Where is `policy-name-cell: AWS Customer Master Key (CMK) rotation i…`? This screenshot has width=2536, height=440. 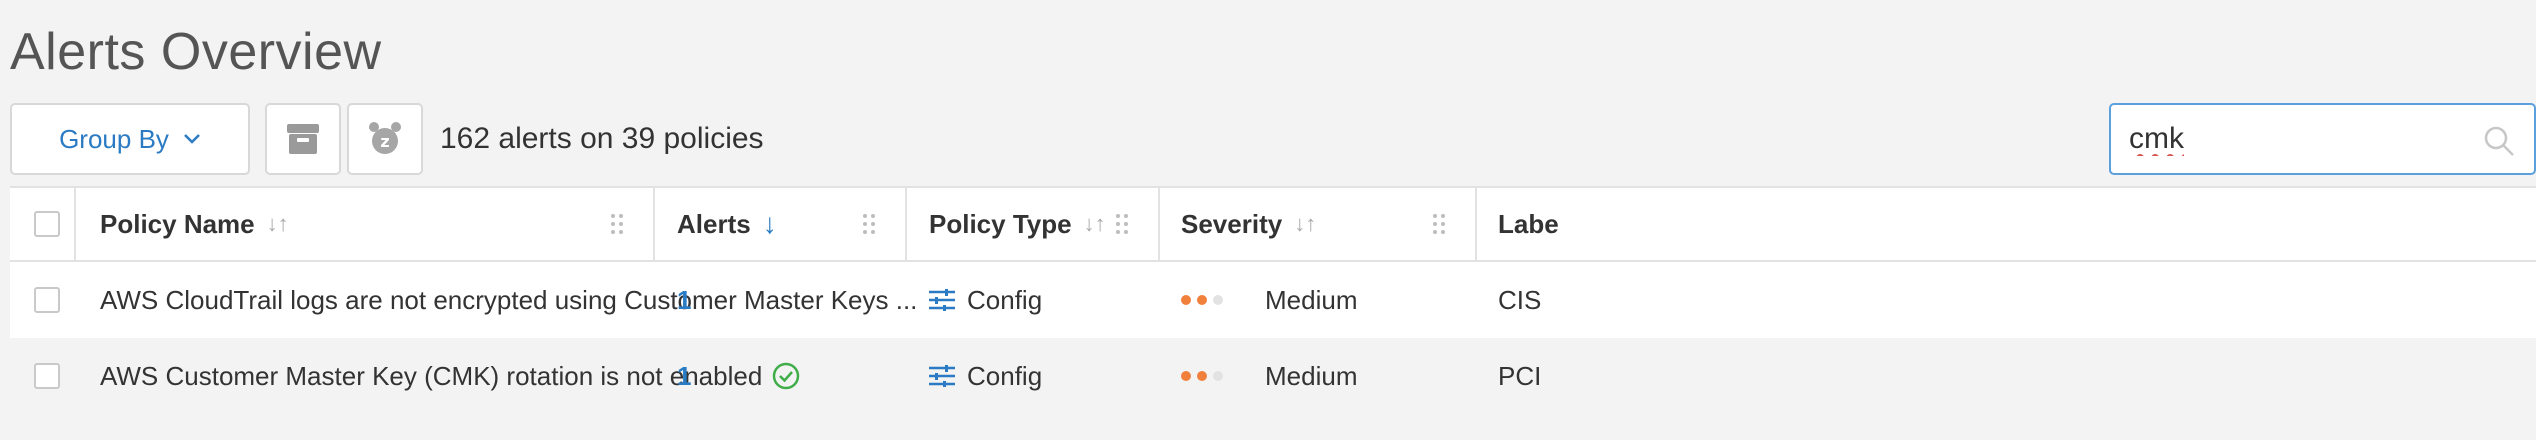 policy-name-cell: AWS Customer Master Key (CMK) rotation i… is located at coordinates (450, 376).